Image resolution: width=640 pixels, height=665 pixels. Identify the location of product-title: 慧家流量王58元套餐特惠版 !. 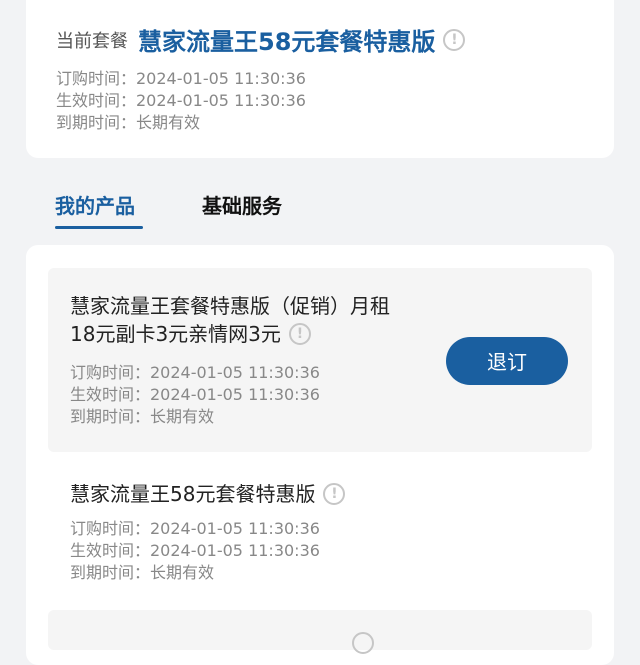
(208, 494).